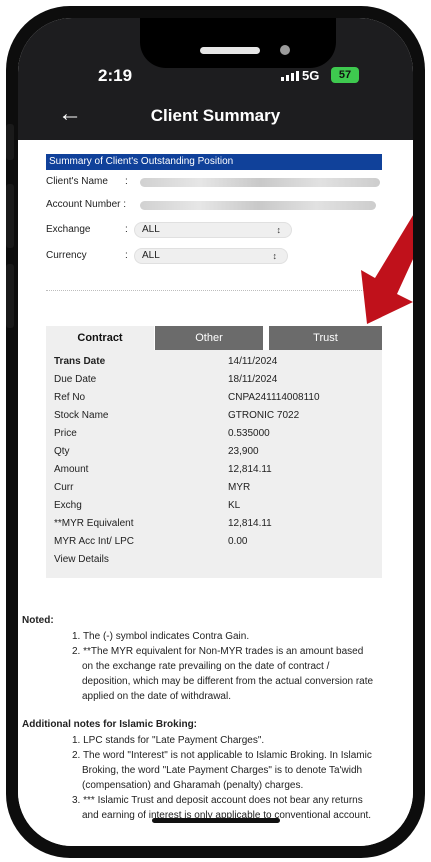  Describe the element at coordinates (10, 296) in the screenshot. I see `volume-down-button` at that location.